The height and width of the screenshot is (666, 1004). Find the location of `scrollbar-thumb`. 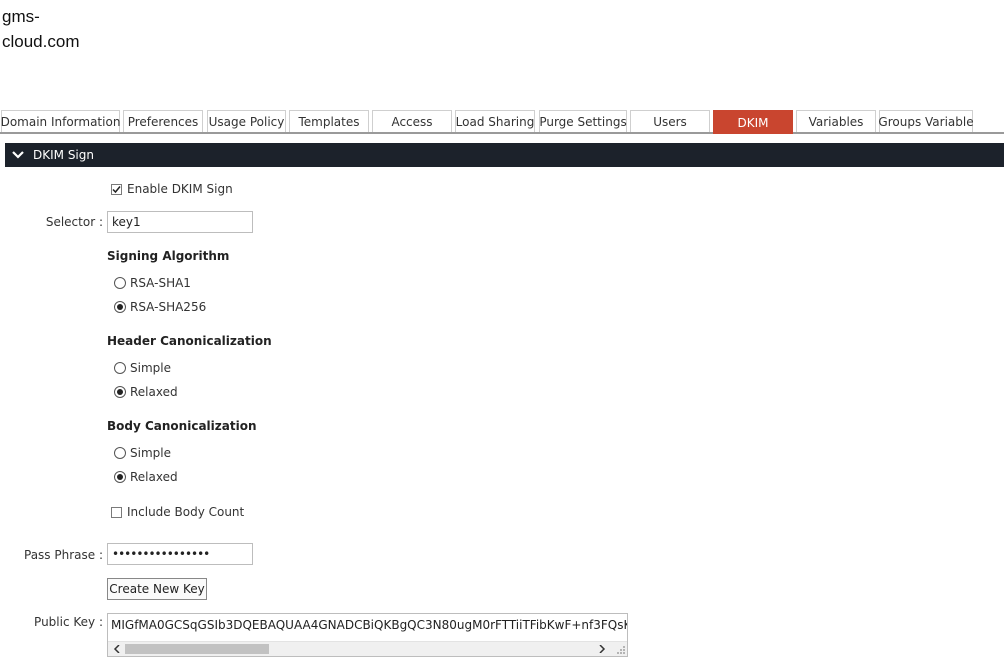

scrollbar-thumb is located at coordinates (197, 649).